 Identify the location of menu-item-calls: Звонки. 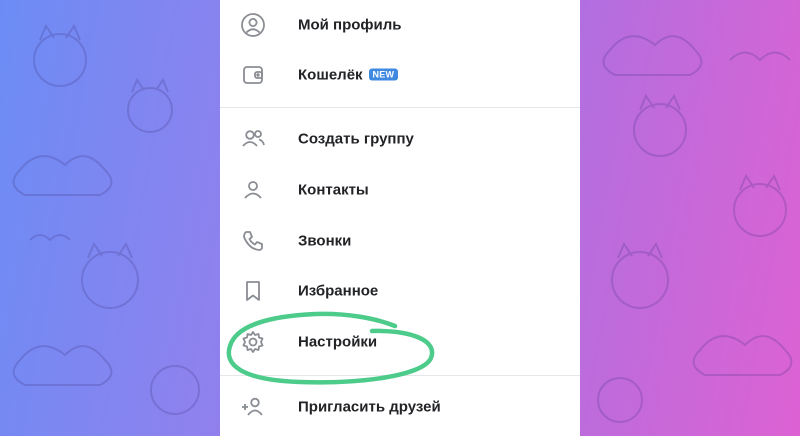
(400, 241).